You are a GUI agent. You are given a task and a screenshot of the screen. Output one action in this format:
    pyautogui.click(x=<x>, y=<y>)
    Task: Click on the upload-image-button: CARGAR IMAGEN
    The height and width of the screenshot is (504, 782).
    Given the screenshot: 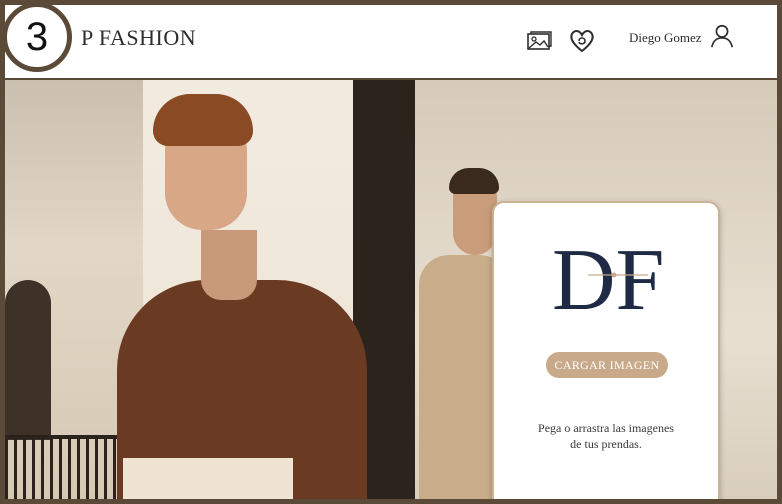 What is the action you would take?
    pyautogui.click(x=607, y=365)
    